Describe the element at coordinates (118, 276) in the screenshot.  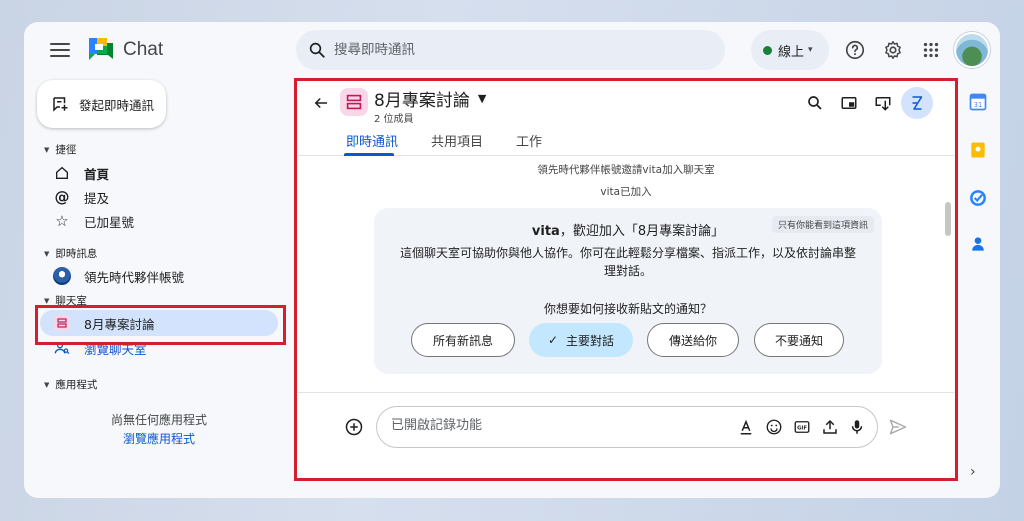
I see `sidebar-item-dm: 領先時代夥伴帳號` at that location.